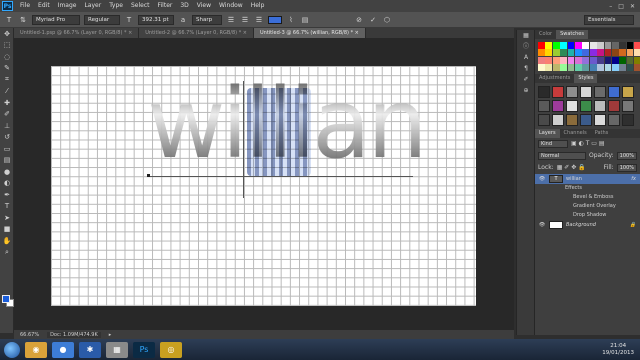  What do you see at coordinates (7, 92) in the screenshot?
I see `eyedropper-tool-icon: ⁄` at bounding box center [7, 92].